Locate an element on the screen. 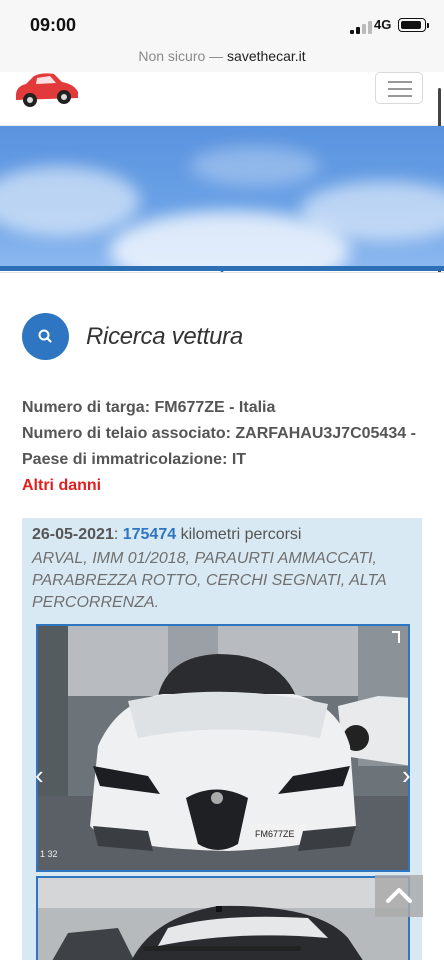 The width and height of the screenshot is (444, 960). address-domain: savethecar.it is located at coordinates (266, 56).